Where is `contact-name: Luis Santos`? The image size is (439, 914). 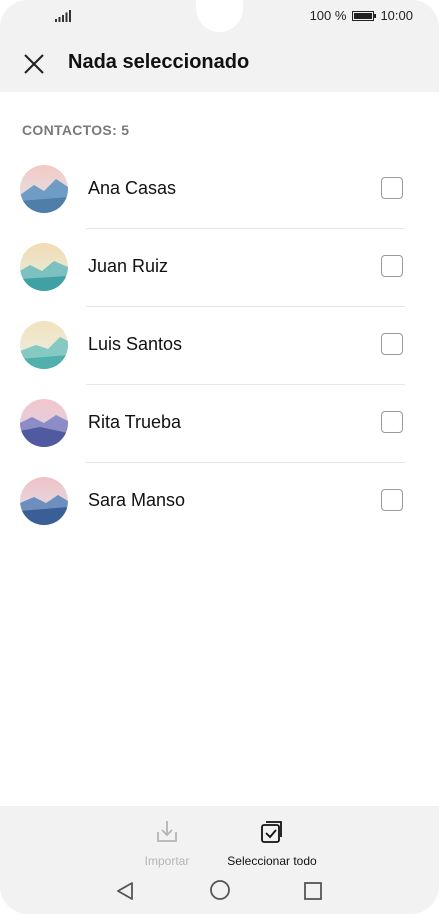
contact-name: Luis Santos is located at coordinates (135, 344).